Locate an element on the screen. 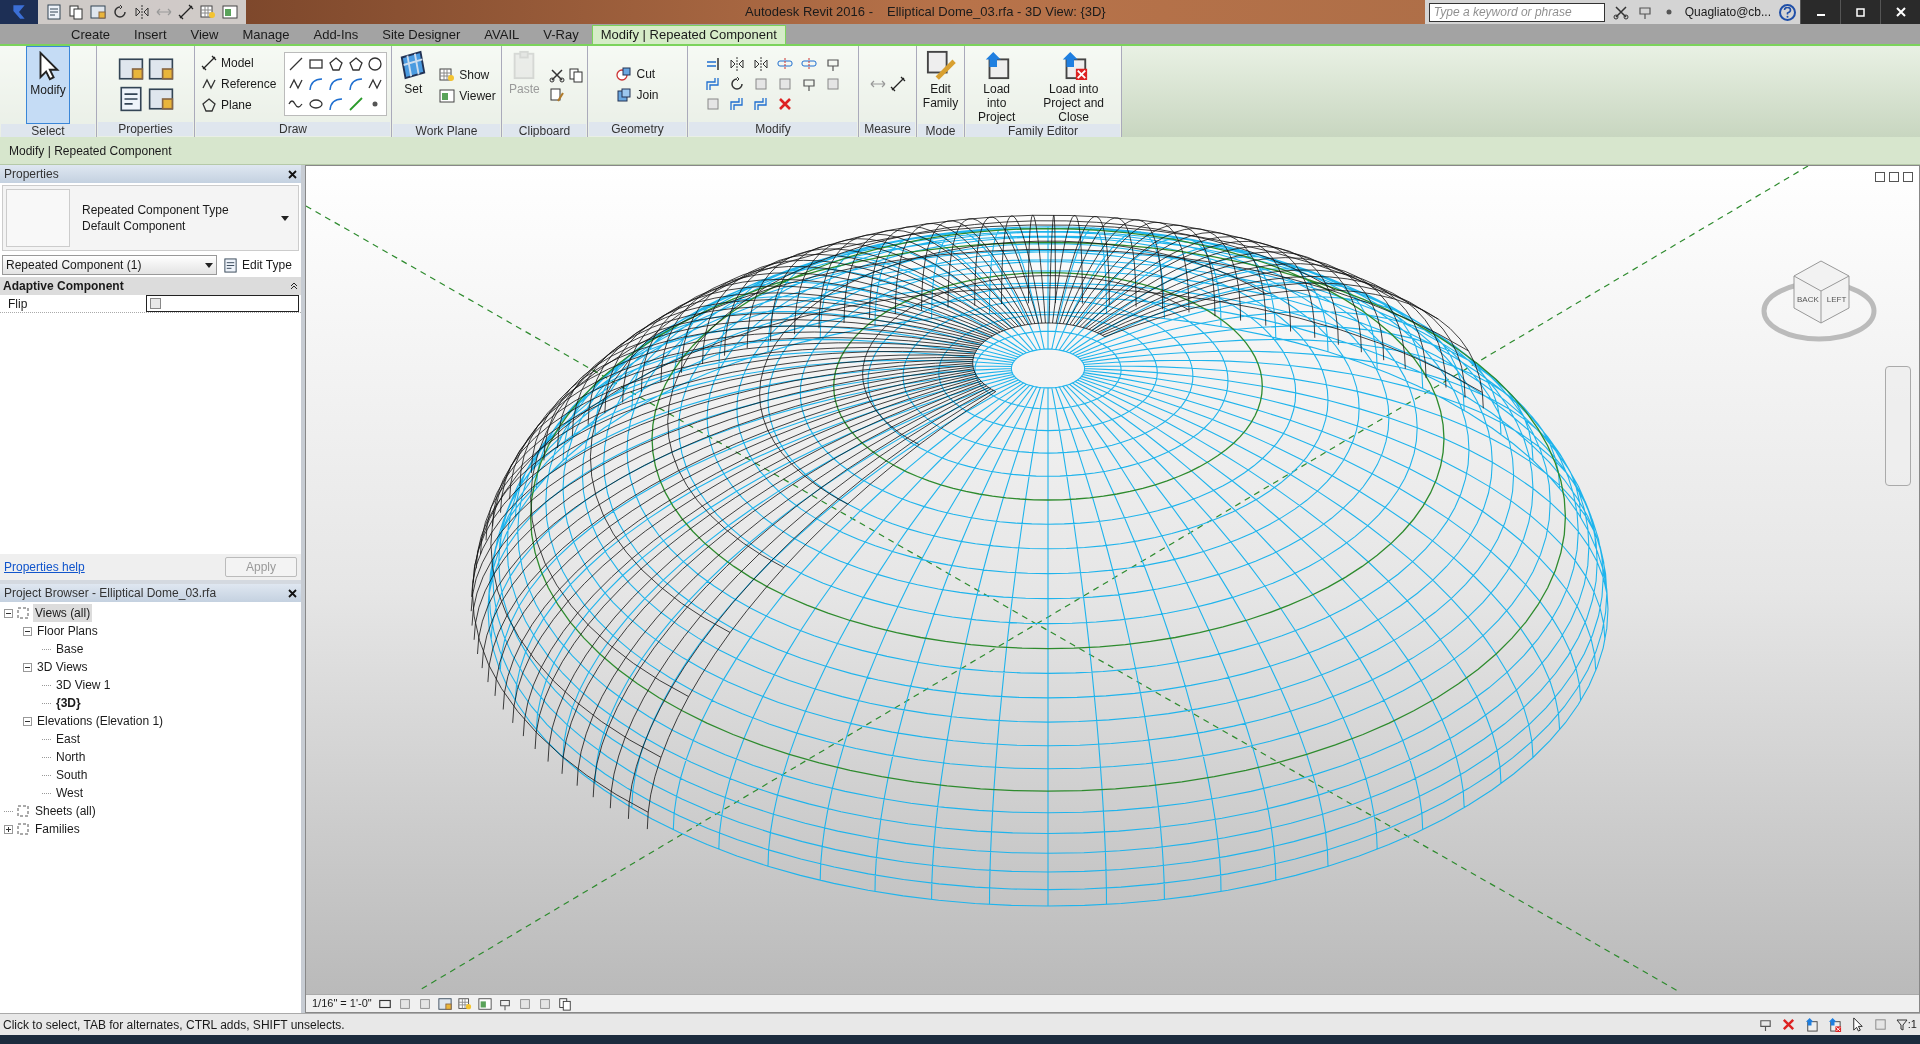  ribbon-tab: Modify | Repeated Component is located at coordinates (688, 34).